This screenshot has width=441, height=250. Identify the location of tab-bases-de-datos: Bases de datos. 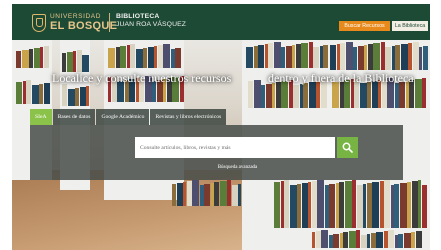
(74, 117).